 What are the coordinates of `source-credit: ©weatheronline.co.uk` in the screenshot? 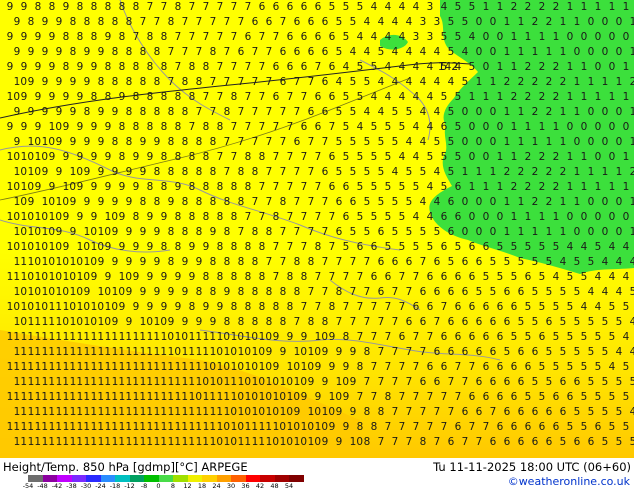 It's located at (569, 481).